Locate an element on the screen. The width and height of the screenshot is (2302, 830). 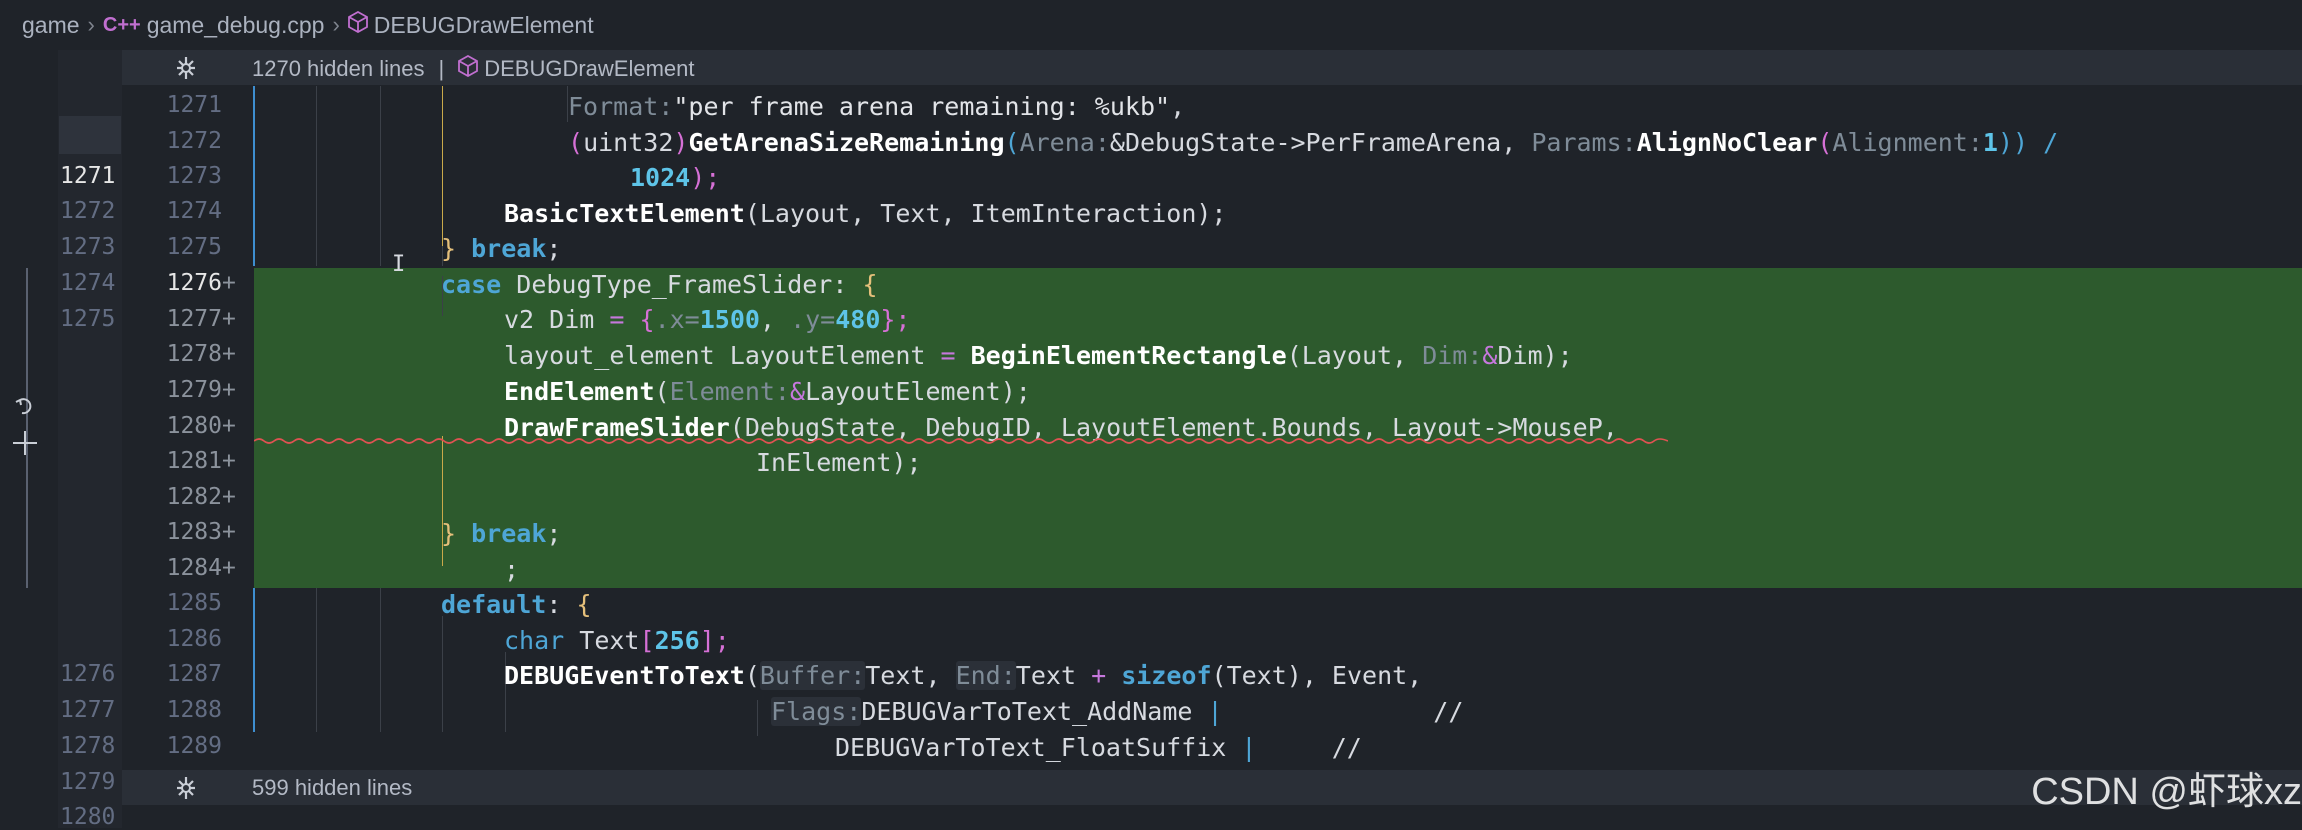
line-number: 1282 is located at coordinates (194, 497).